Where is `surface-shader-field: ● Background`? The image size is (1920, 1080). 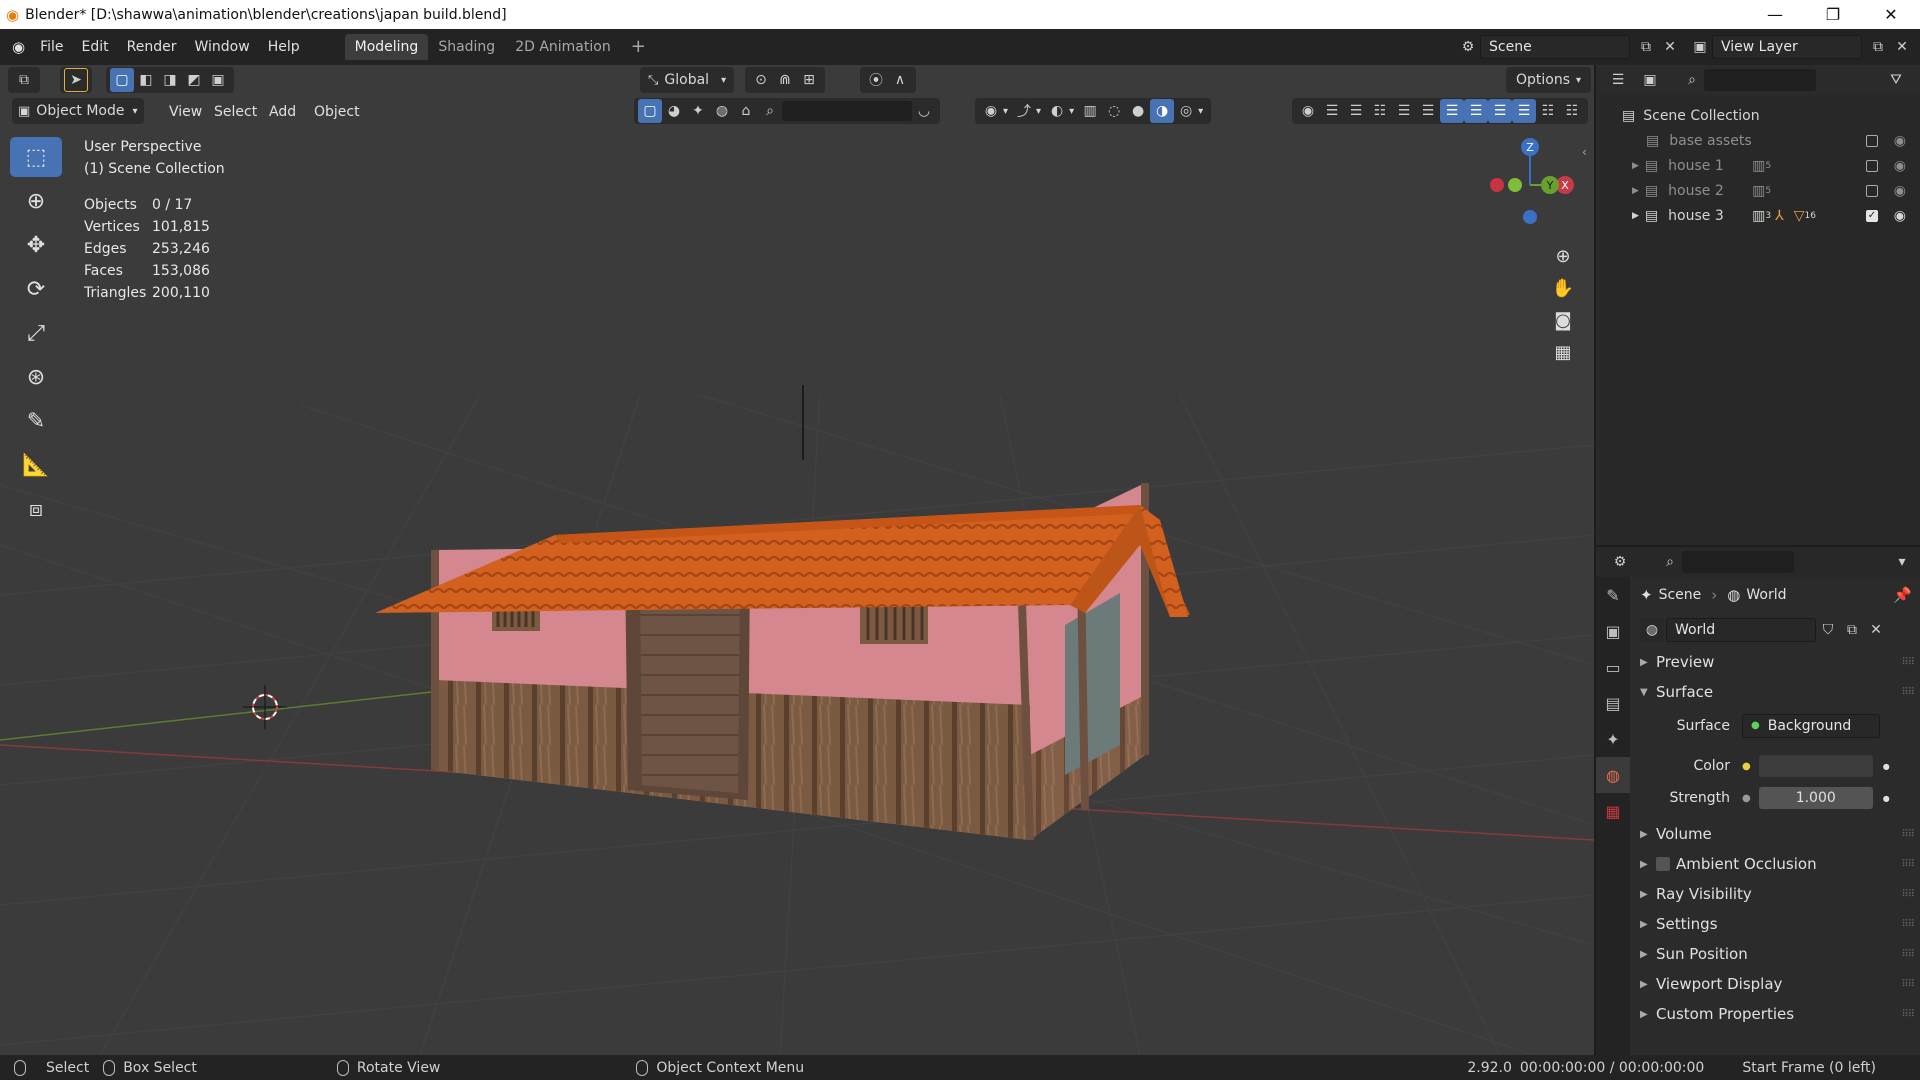 surface-shader-field: ● Background is located at coordinates (1811, 726).